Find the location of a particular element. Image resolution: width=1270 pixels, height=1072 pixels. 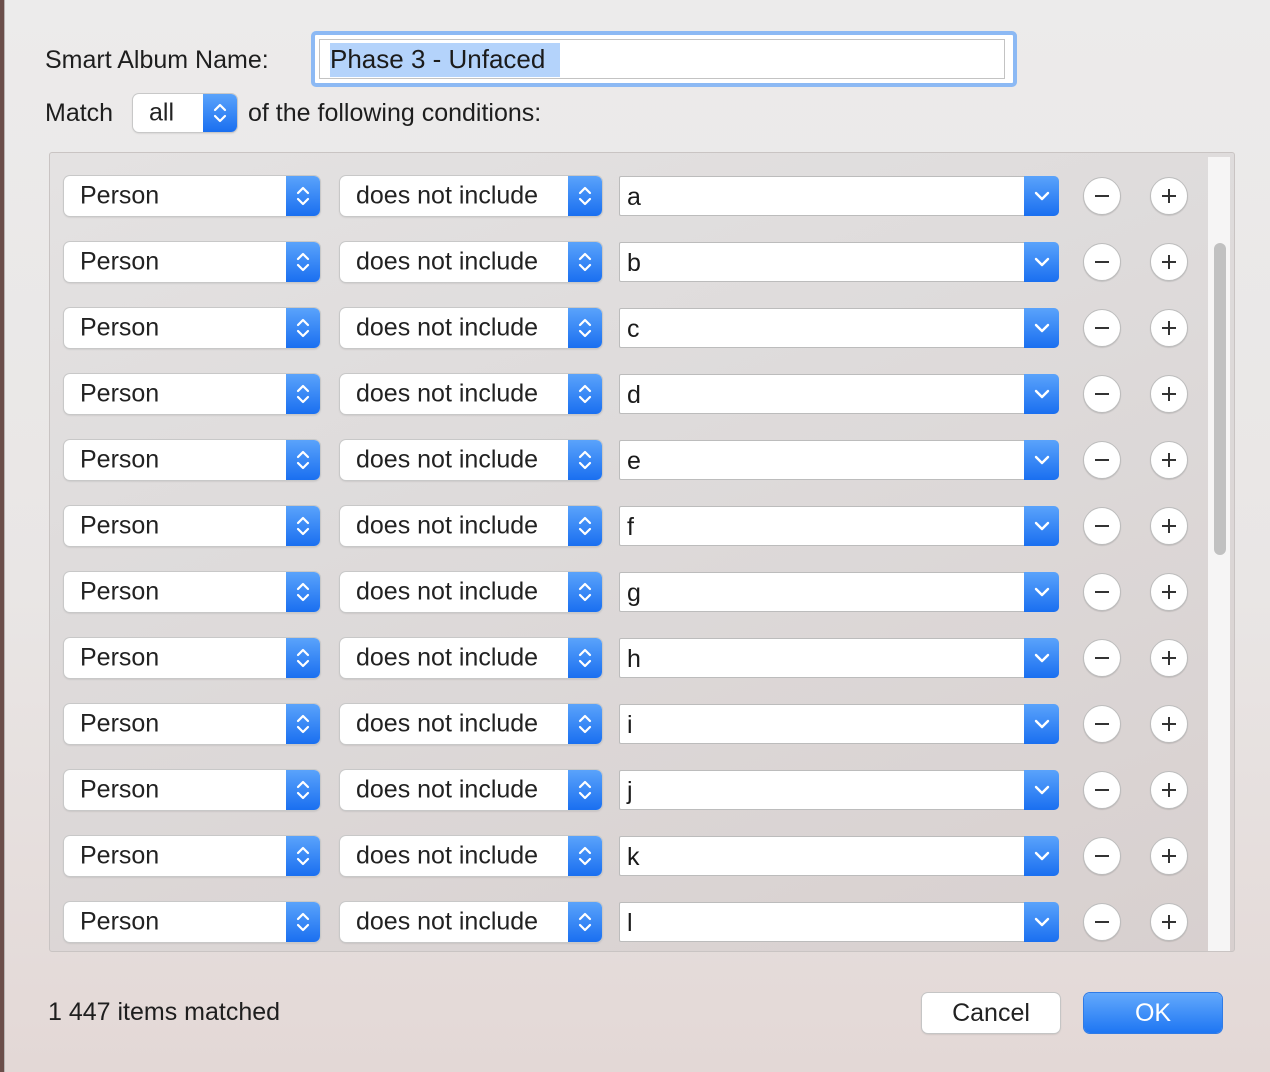

scrollbar-thumb is located at coordinates (1220, 399).